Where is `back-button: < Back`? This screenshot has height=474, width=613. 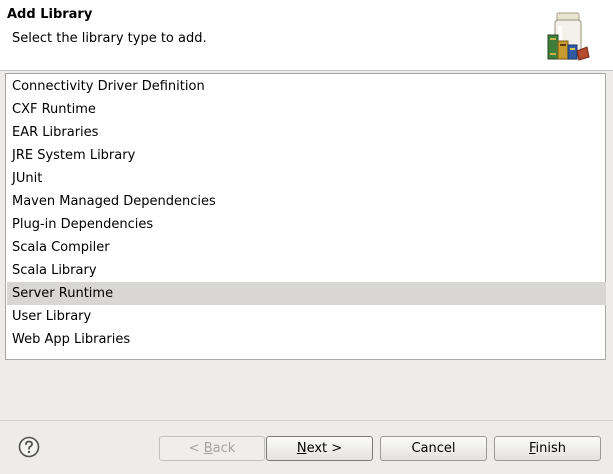 back-button: < Back is located at coordinates (212, 448).